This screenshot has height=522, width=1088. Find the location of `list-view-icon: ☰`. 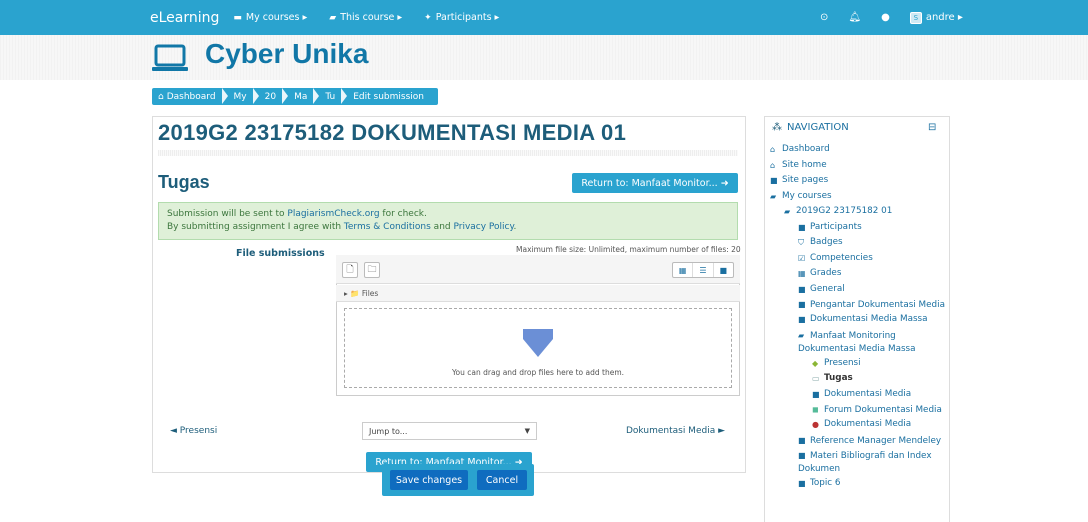

list-view-icon: ☰ is located at coordinates (703, 270).